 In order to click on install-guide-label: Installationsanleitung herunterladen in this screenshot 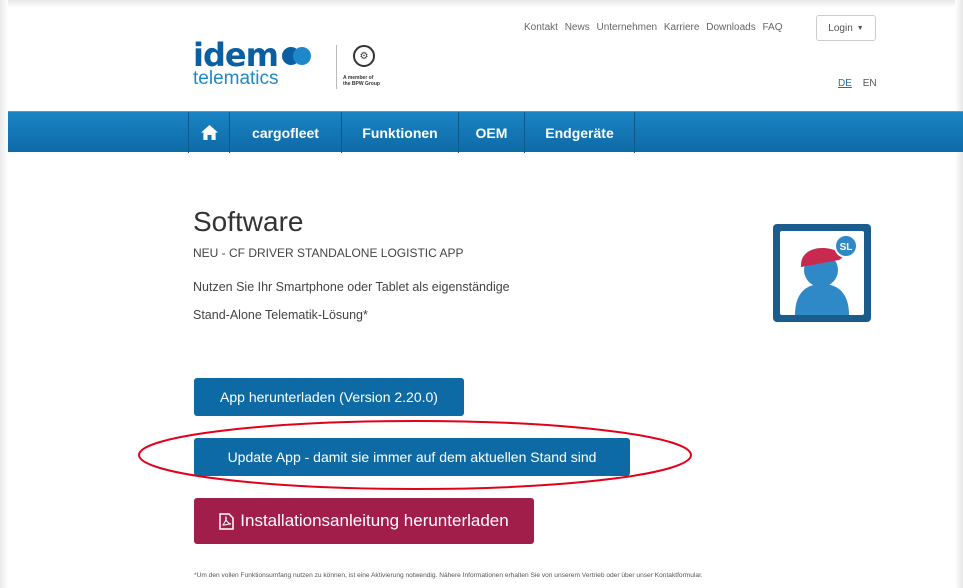, I will do `click(374, 520)`.